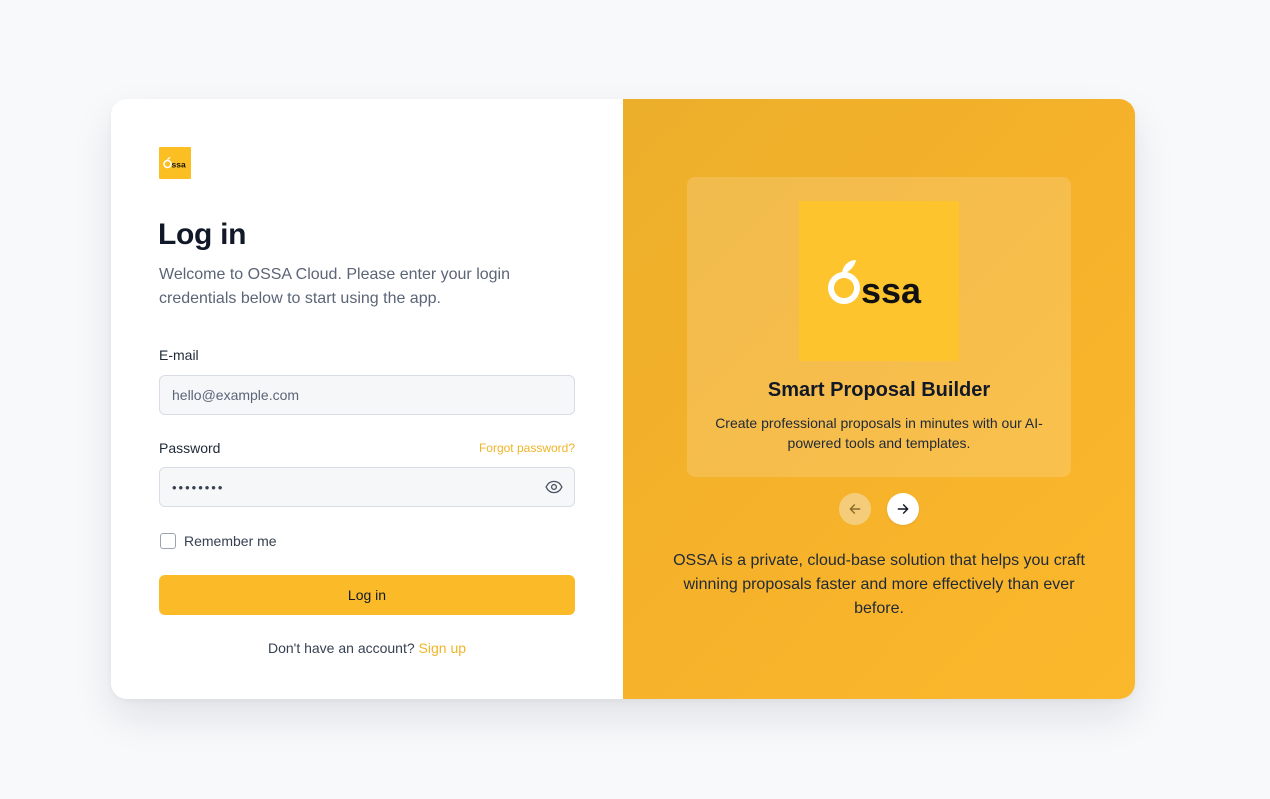  Describe the element at coordinates (190, 448) in the screenshot. I see `password-label: Password` at that location.